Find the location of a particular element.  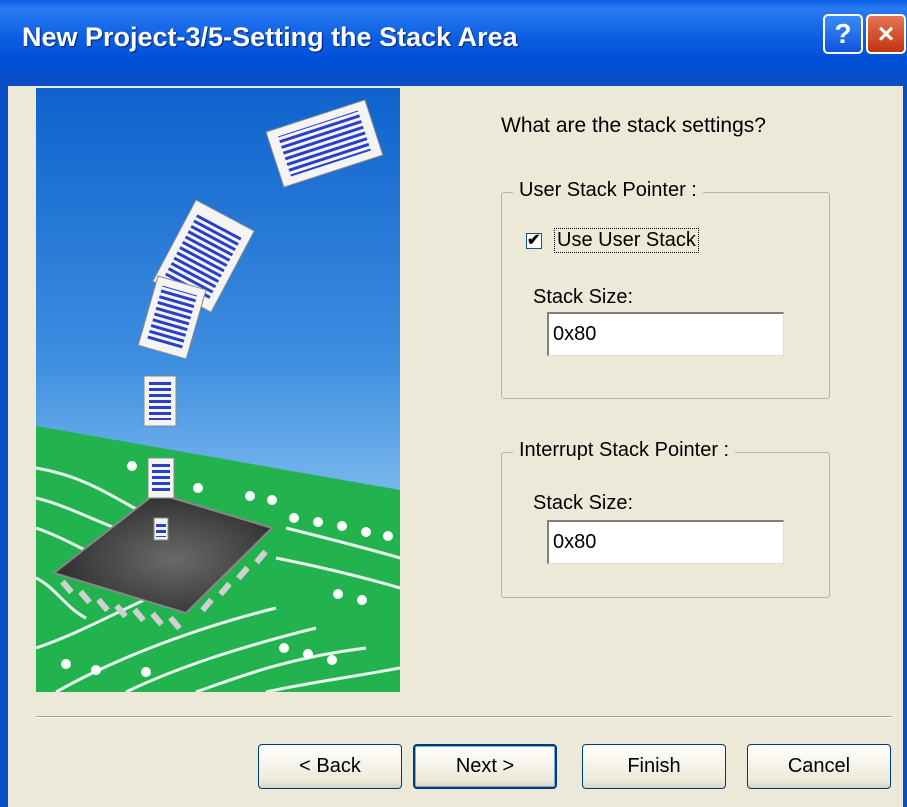

help-button: ? is located at coordinates (843, 34).